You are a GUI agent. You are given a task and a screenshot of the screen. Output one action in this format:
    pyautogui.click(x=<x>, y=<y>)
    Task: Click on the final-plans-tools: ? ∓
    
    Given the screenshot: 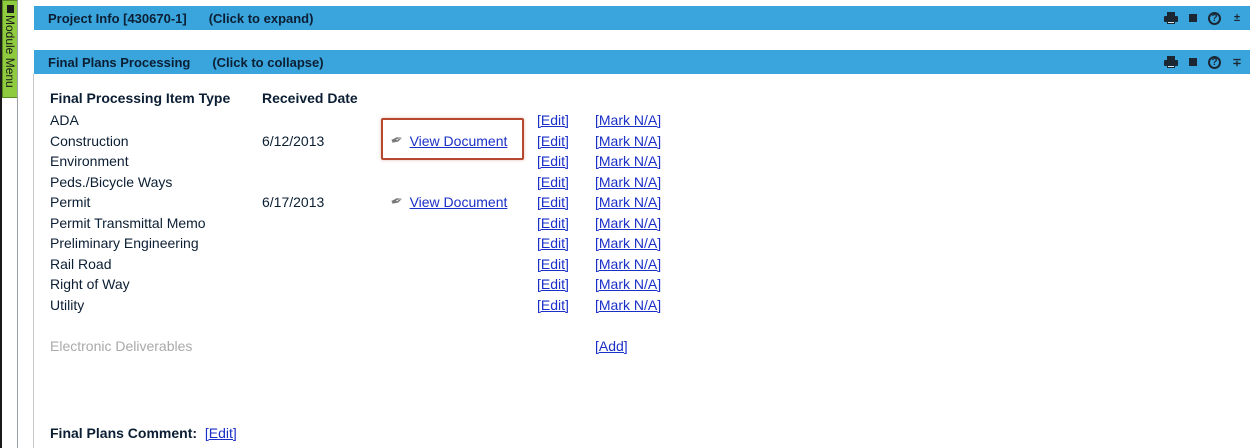 What is the action you would take?
    pyautogui.click(x=1203, y=62)
    